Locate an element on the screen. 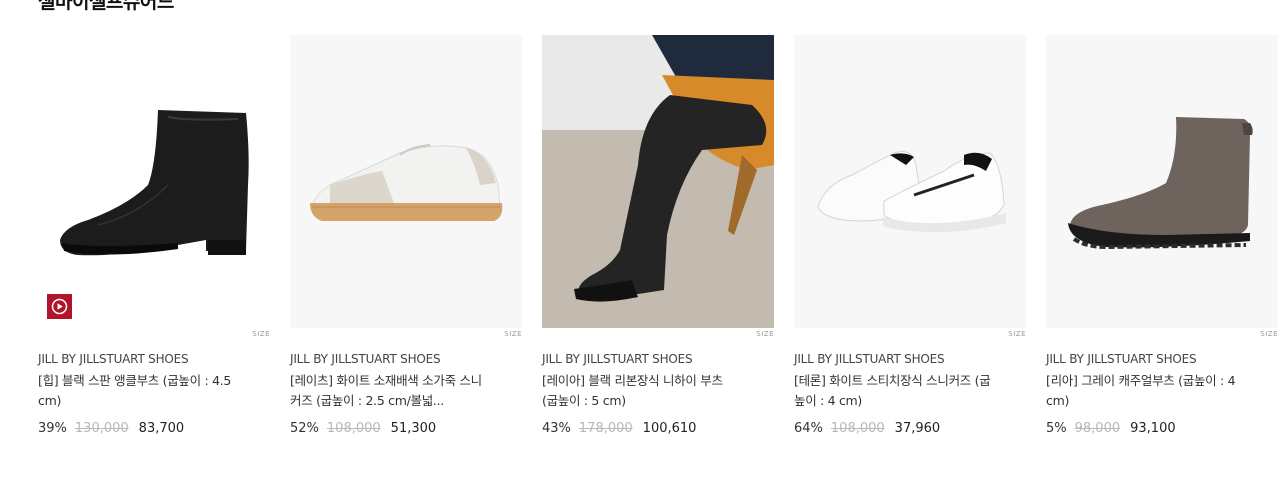  product-price: 43% 178,000 100,610 is located at coordinates (619, 428).